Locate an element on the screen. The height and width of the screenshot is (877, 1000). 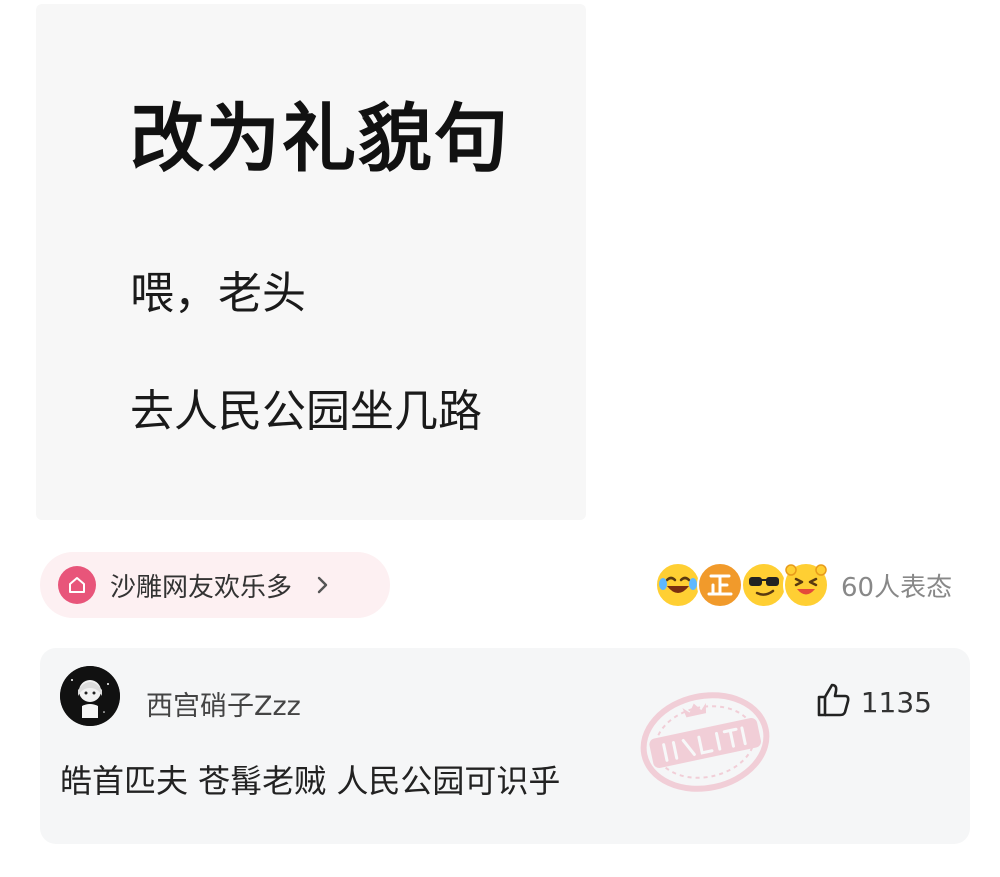
laughing-hands-emoji is located at coordinates (806, 585).